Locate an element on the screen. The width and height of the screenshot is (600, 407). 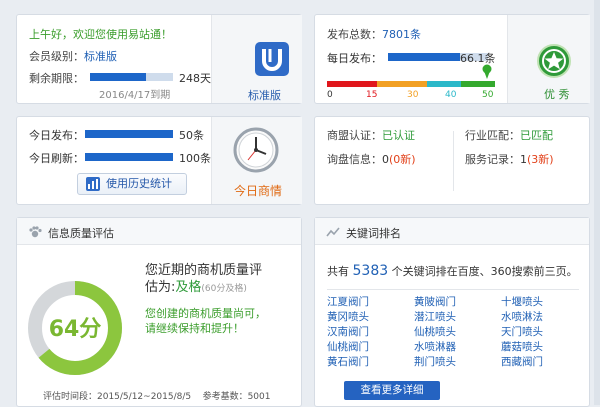
keyword-link: 仙桃阀门 is located at coordinates (348, 346).